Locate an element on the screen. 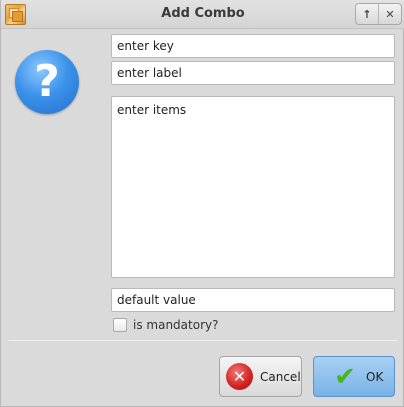 The height and width of the screenshot is (407, 404). window-title: Add Combo is located at coordinates (203, 13).